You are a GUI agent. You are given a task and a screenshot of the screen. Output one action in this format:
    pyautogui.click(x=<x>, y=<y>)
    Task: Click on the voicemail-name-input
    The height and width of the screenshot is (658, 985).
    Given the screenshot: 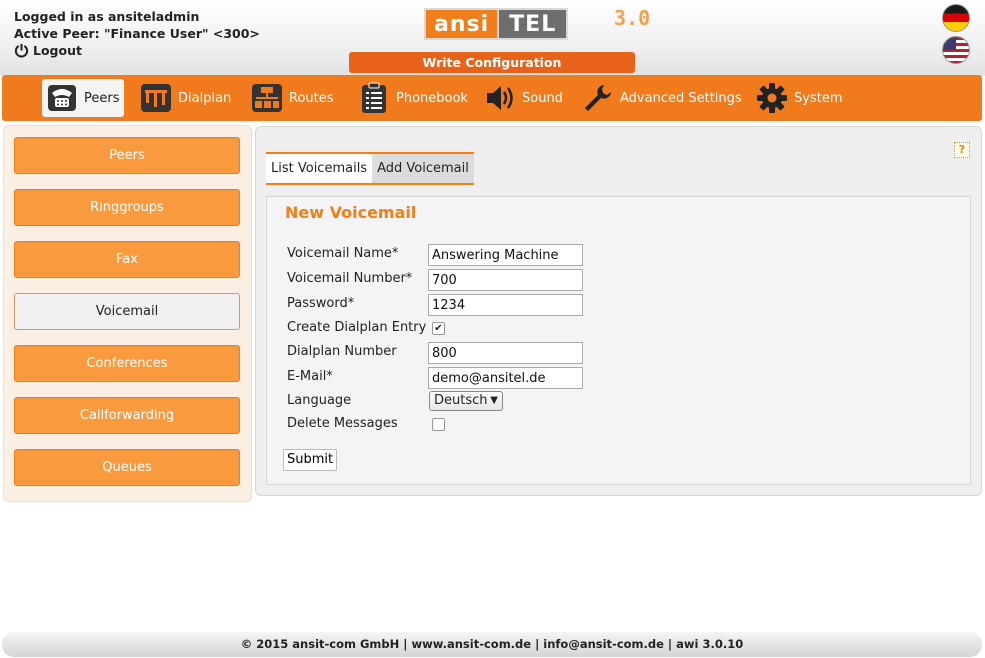 What is the action you would take?
    pyautogui.click(x=505, y=255)
    